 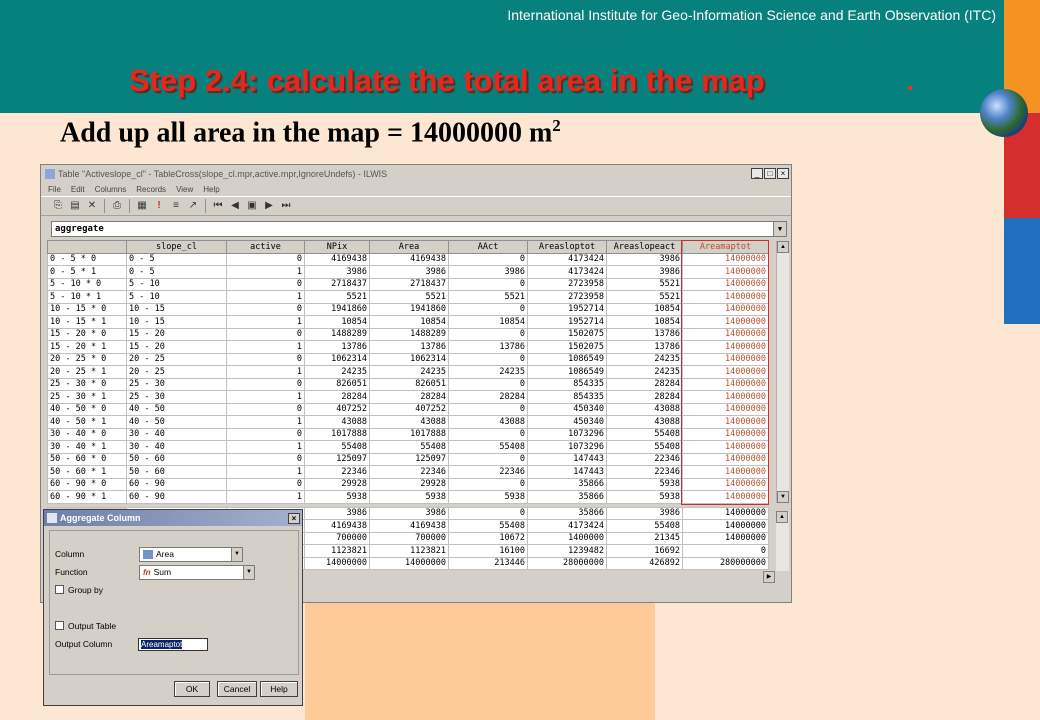 What do you see at coordinates (769, 577) in the screenshot?
I see `scroll-right-icon: ▶` at bounding box center [769, 577].